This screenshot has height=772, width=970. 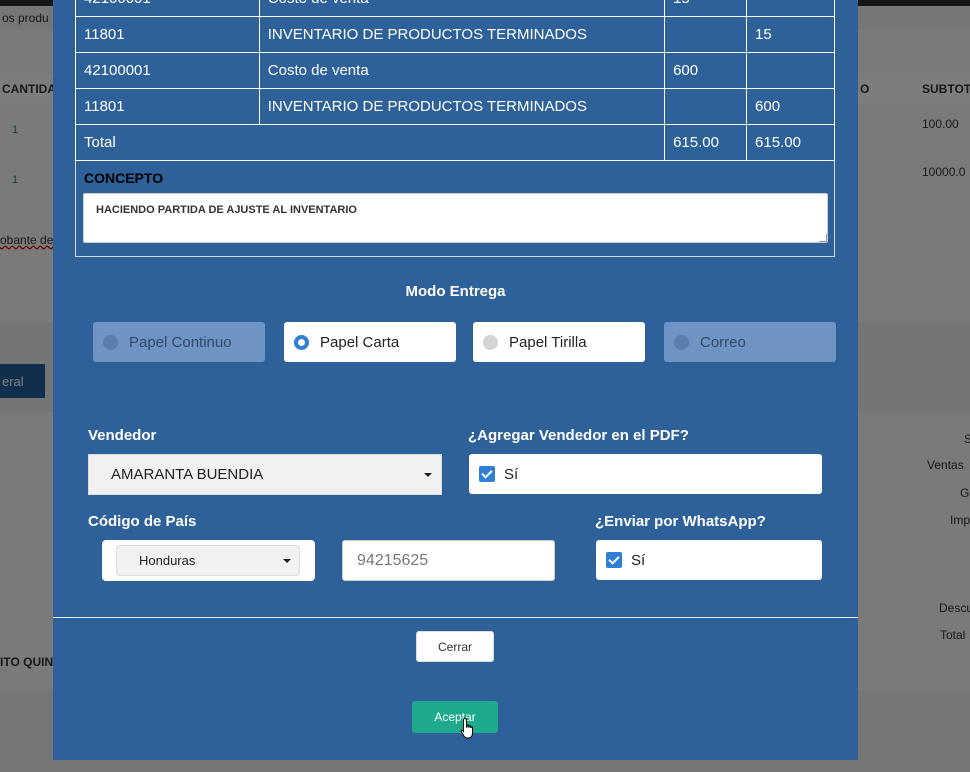 What do you see at coordinates (790, 142) in the screenshot?
I see `total-credit: 615.00` at bounding box center [790, 142].